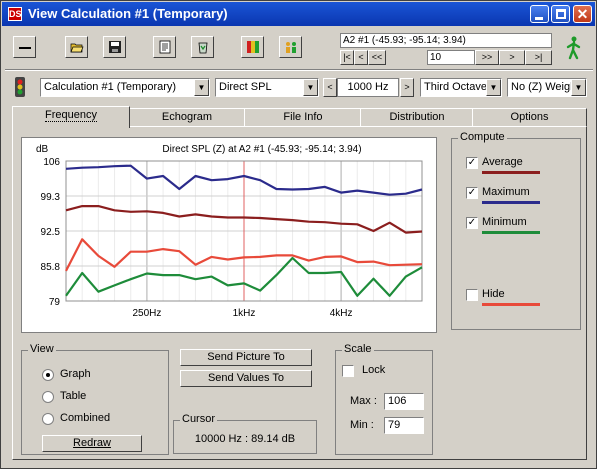 The height and width of the screenshot is (469, 597). I want to click on menu-dash-button, so click(24, 47).